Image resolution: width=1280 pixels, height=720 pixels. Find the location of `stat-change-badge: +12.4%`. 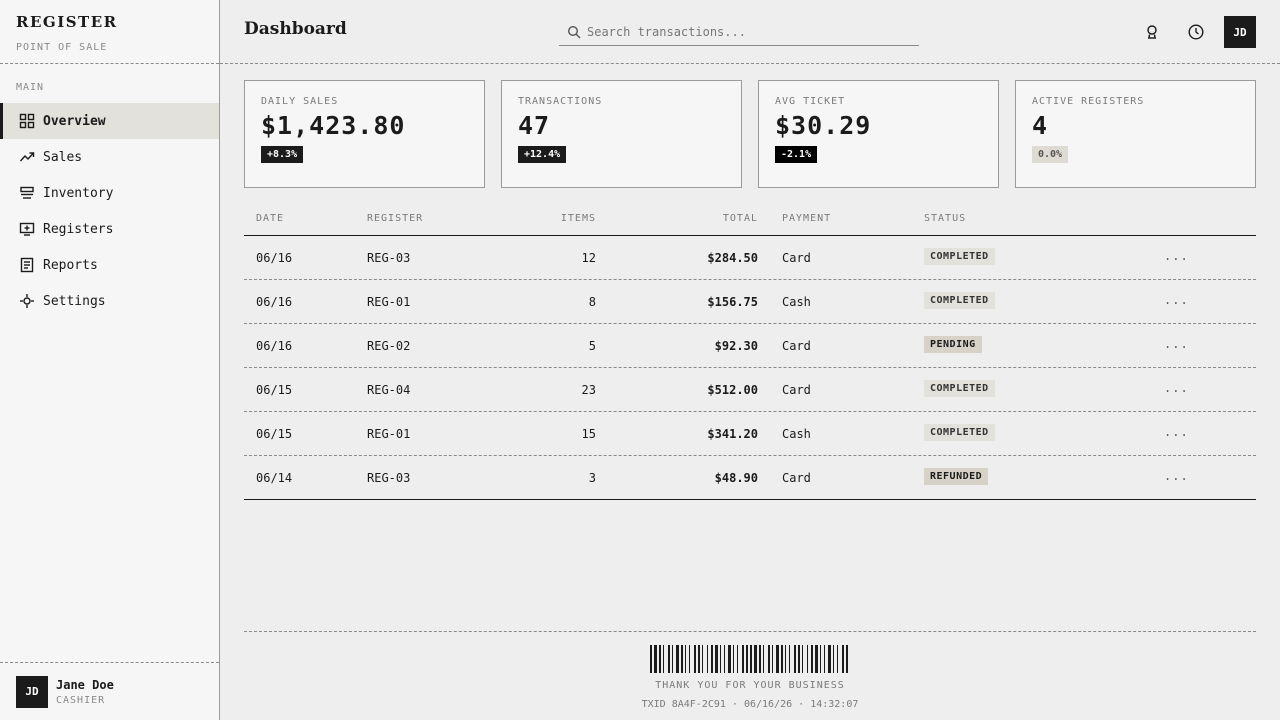

stat-change-badge: +12.4% is located at coordinates (542, 154).